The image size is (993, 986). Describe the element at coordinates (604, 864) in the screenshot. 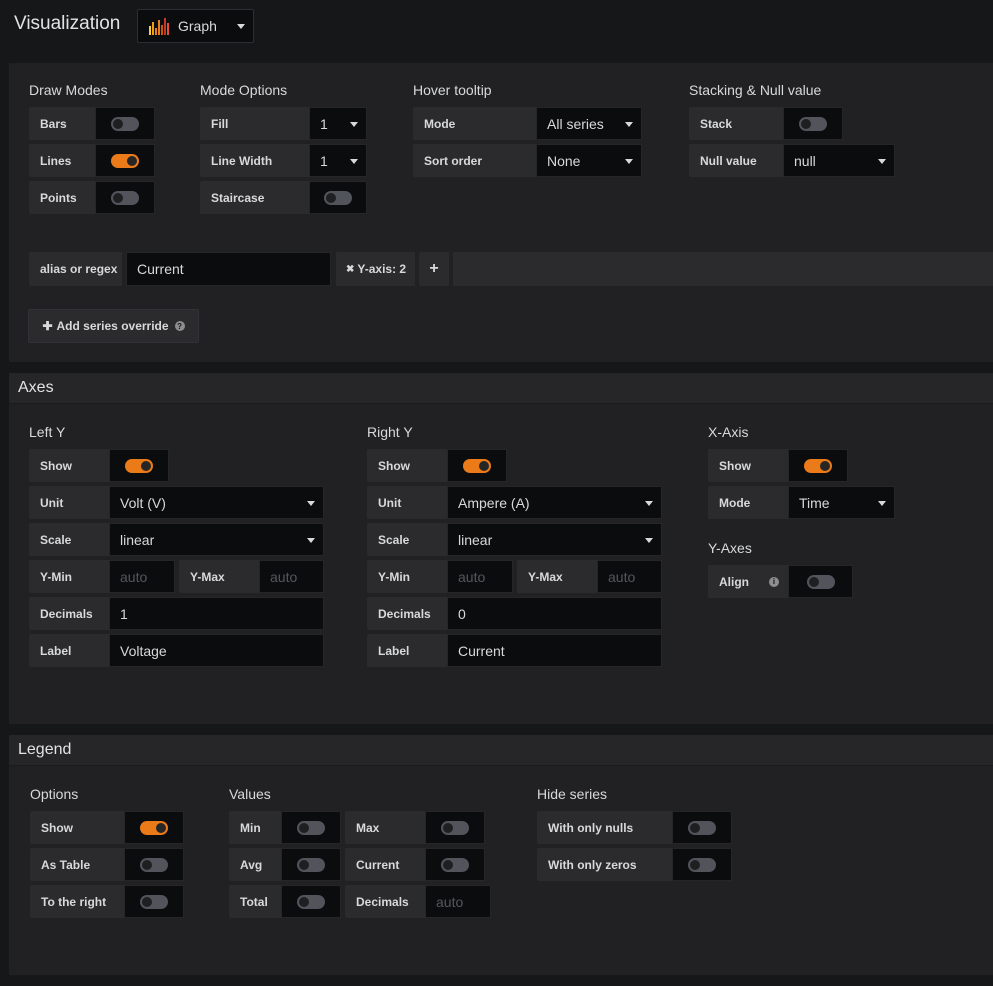

I see `only-zeros-label: With only zeros` at that location.